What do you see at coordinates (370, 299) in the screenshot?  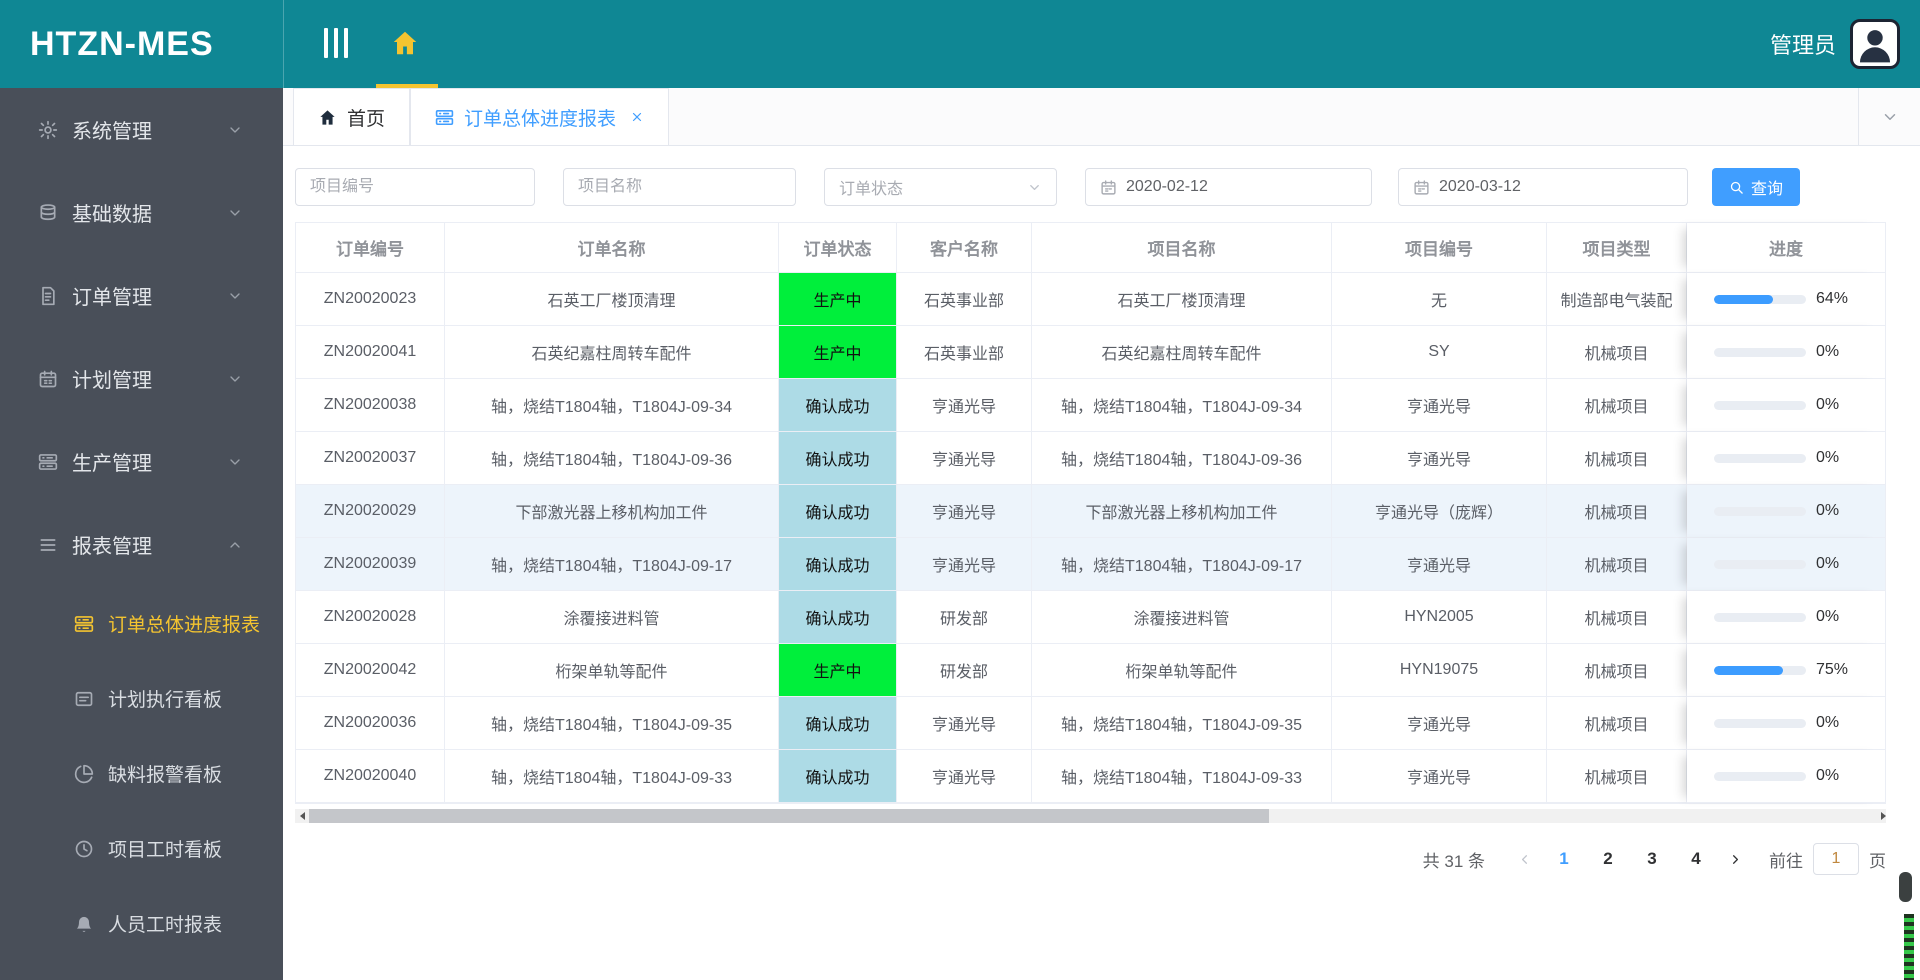 I see `order-no-cell: ZN20020023` at bounding box center [370, 299].